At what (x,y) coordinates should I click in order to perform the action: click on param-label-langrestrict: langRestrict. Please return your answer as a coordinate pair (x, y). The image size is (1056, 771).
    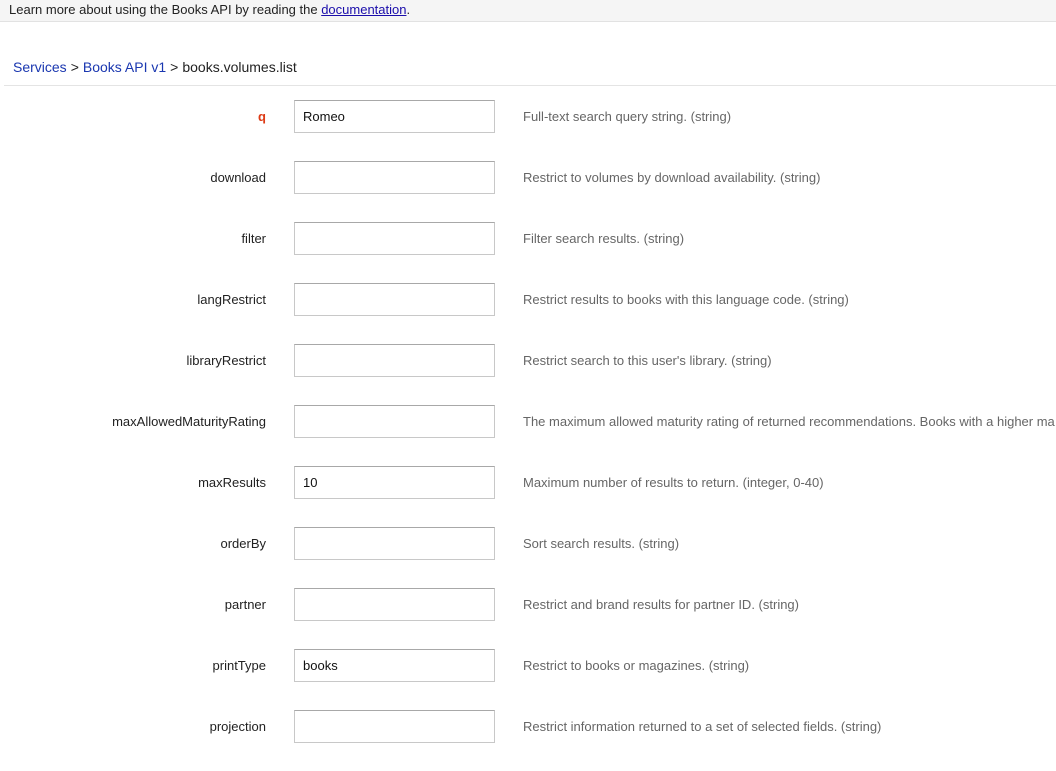
    Looking at the image, I should click on (231, 299).